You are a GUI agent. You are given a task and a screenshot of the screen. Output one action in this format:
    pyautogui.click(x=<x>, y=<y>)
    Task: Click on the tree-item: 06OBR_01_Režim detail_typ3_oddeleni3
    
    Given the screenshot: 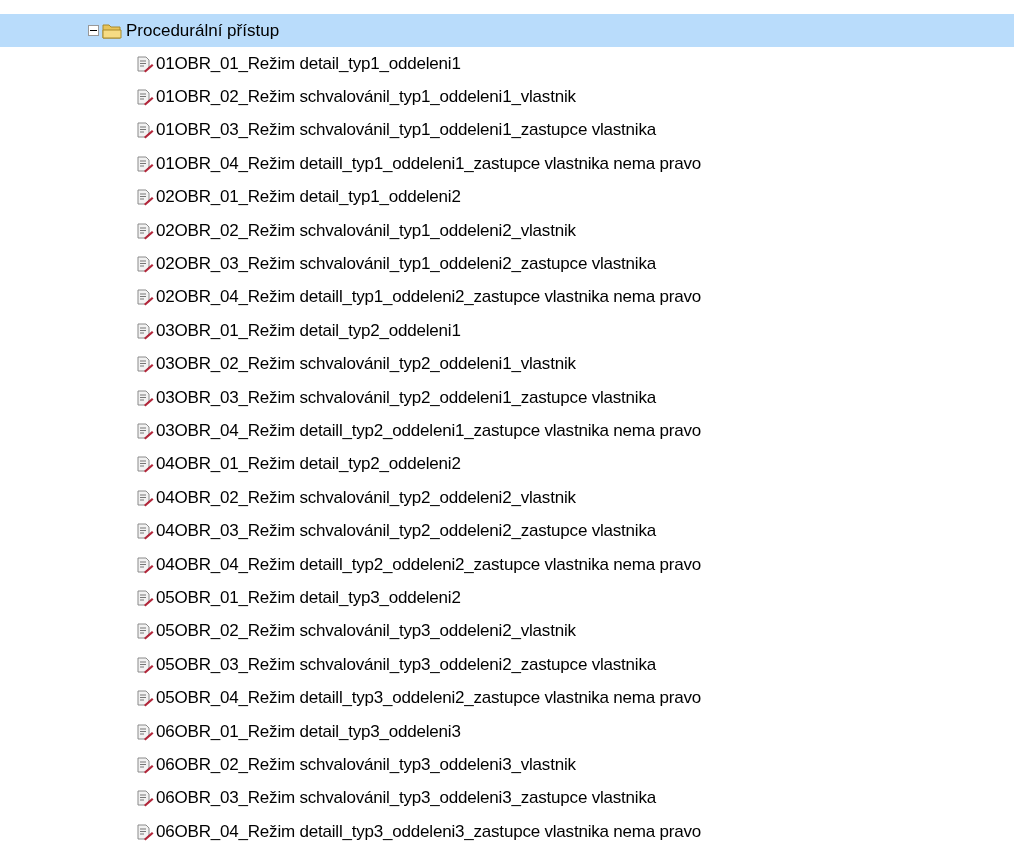 What is the action you would take?
    pyautogui.click(x=308, y=731)
    